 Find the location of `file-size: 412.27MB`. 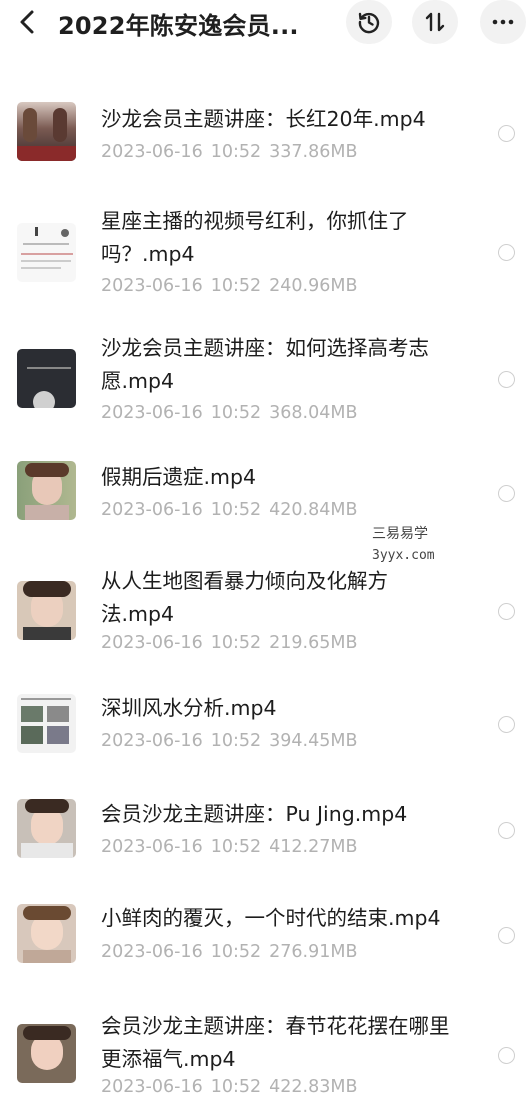

file-size: 412.27MB is located at coordinates (313, 847).